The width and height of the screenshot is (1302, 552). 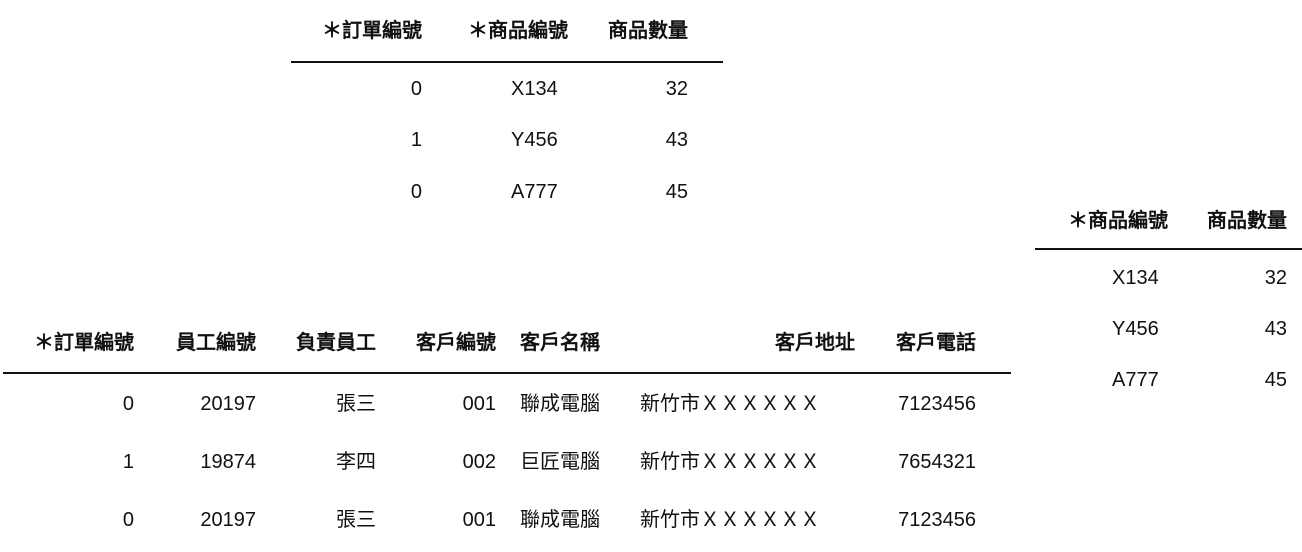 I want to click on product-quantity-table: ＊商品編號 商品數量 X134 32 Y456 43 A777 45, so click(x=1161, y=308).